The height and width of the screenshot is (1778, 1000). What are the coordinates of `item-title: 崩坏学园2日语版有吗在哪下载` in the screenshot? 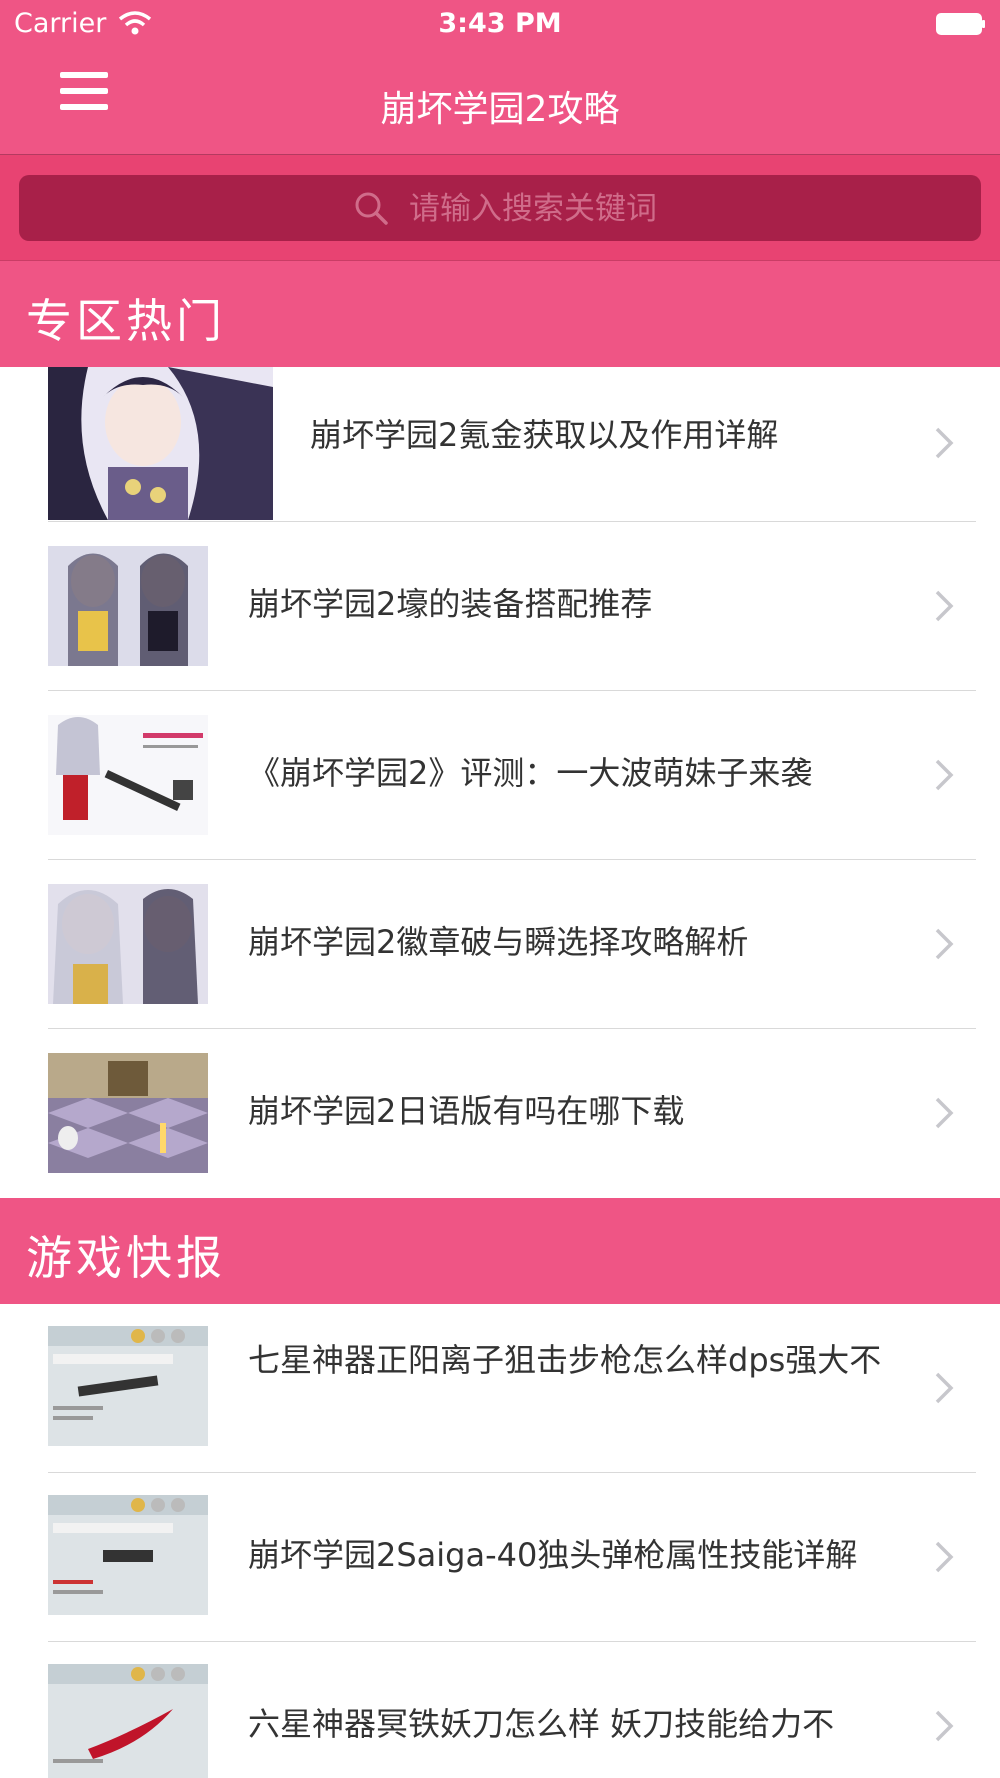 It's located at (466, 1111).